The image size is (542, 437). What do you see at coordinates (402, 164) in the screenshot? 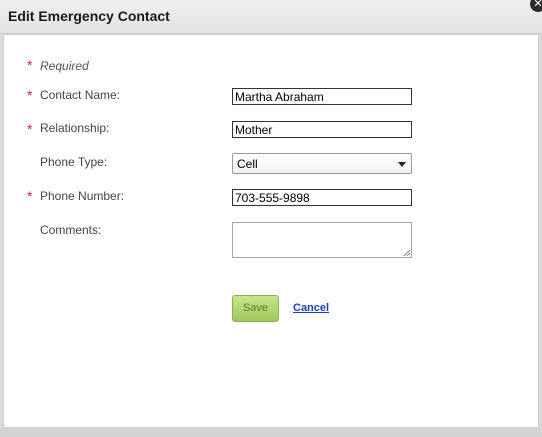
I see `chevron-down-icon` at bounding box center [402, 164].